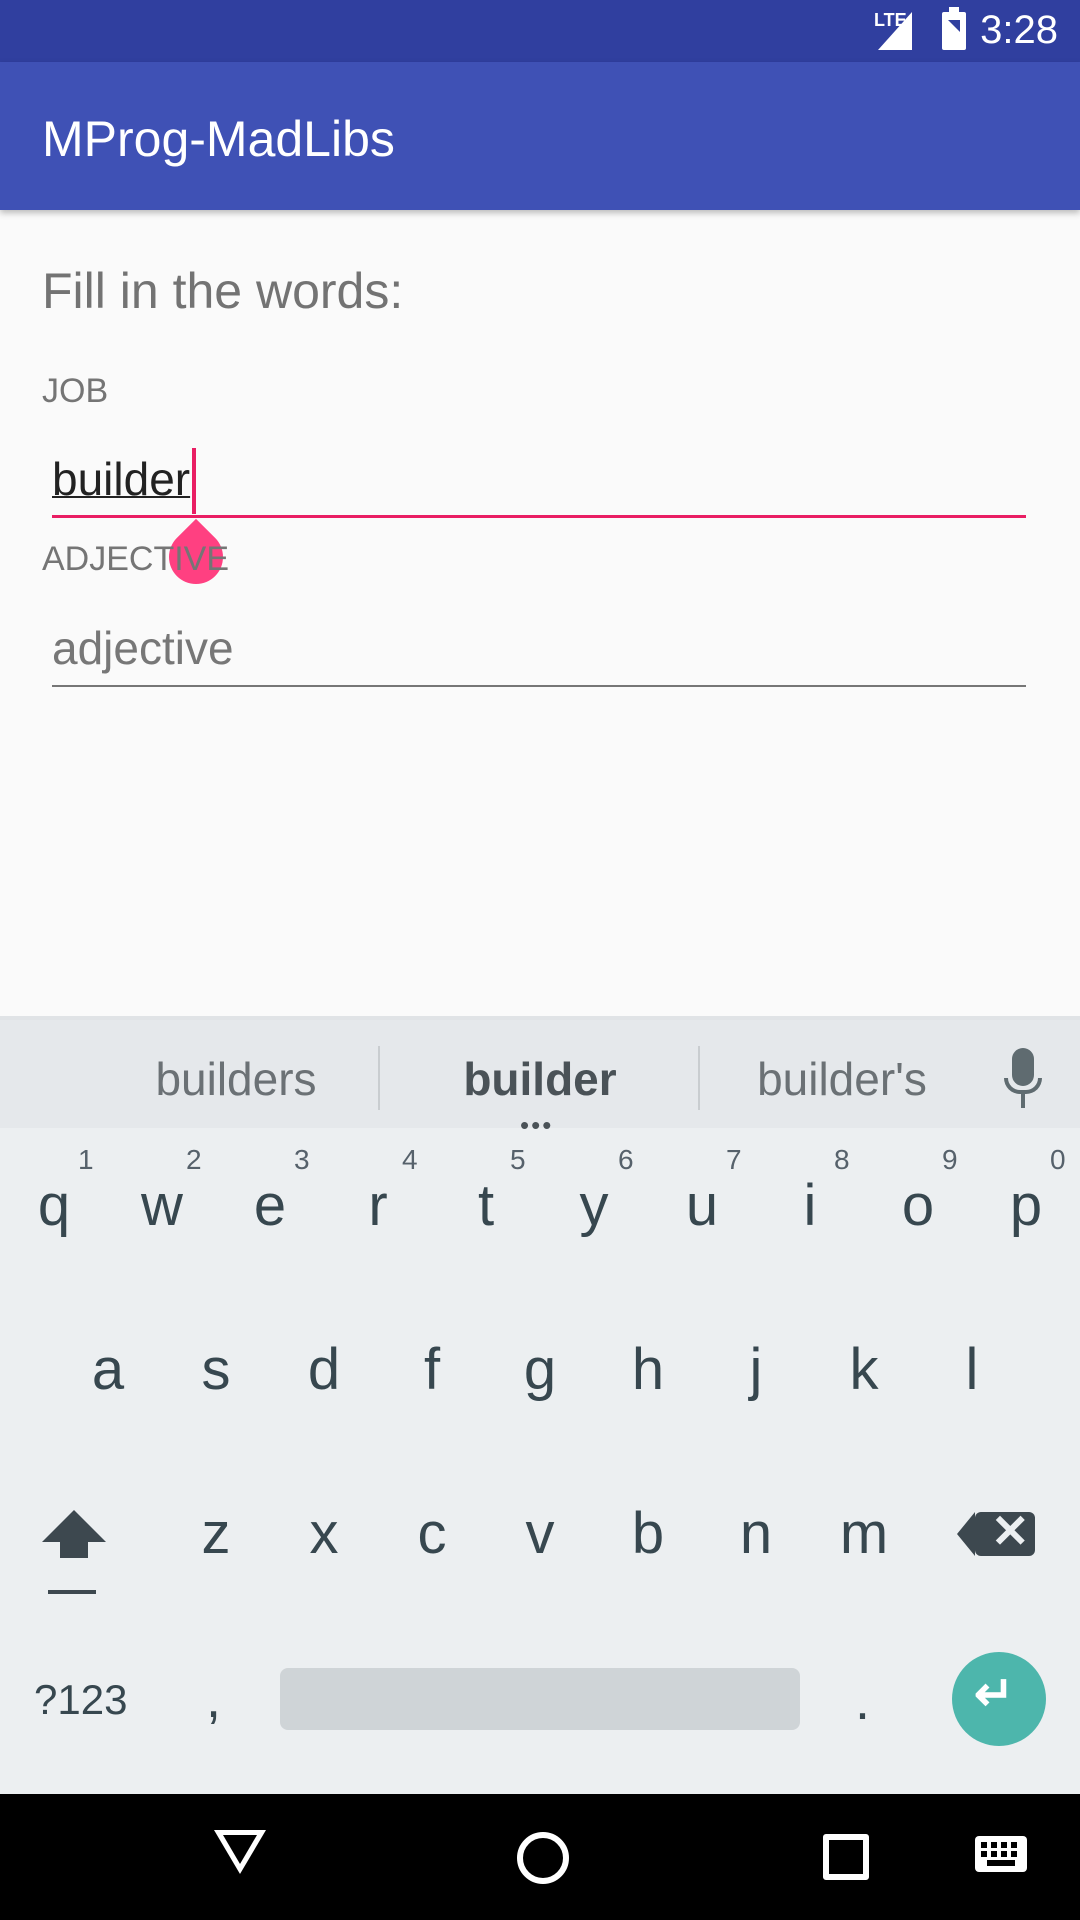 The width and height of the screenshot is (1080, 1920). I want to click on key-p: p, so click(1026, 1205).